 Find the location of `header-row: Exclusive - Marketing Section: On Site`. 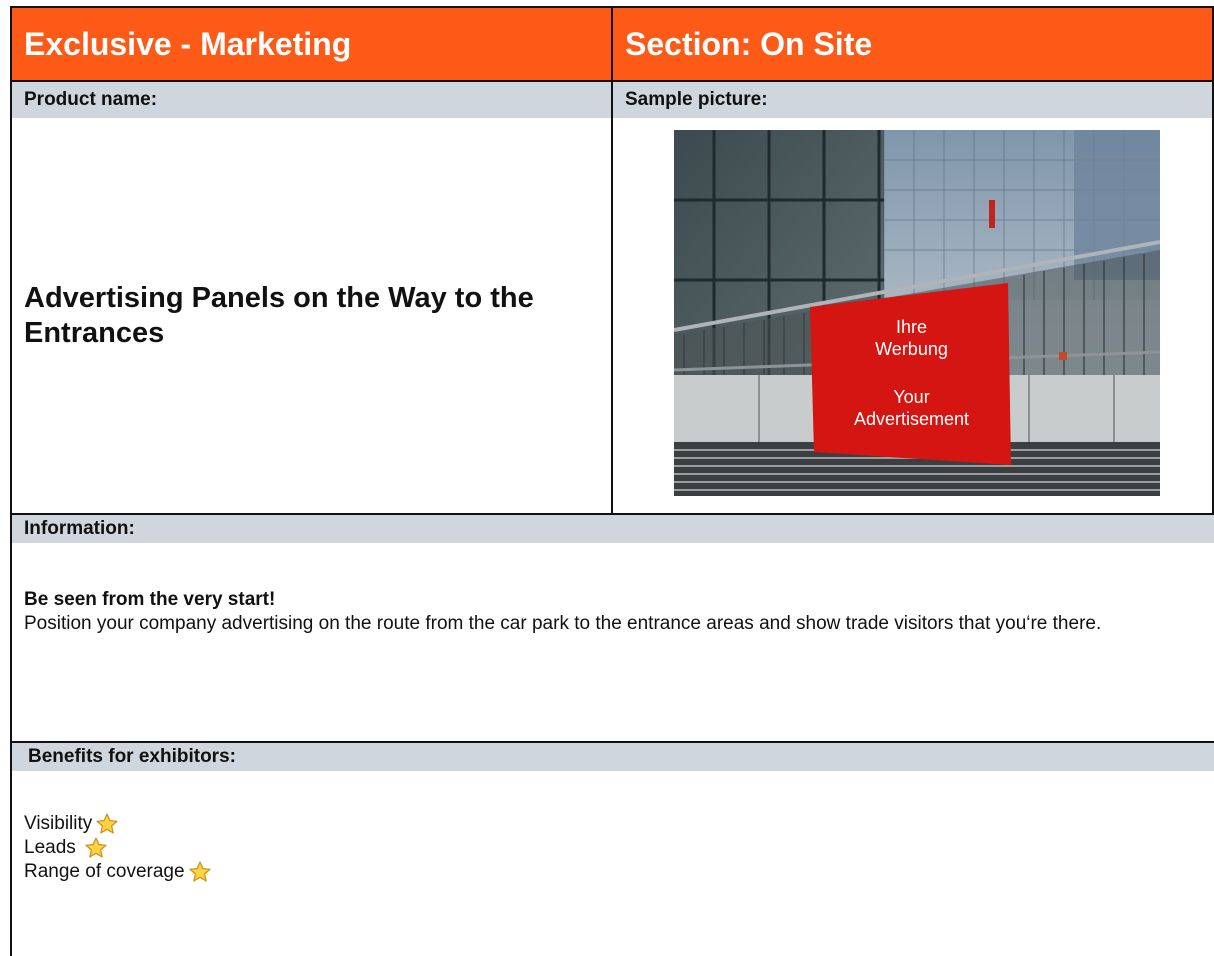

header-row: Exclusive - Marketing Section: On Site is located at coordinates (613, 44).